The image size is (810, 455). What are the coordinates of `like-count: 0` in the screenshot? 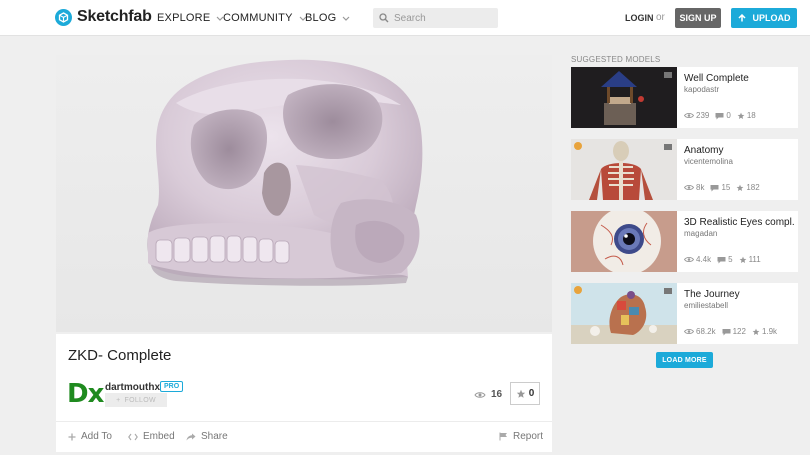 It's located at (531, 393).